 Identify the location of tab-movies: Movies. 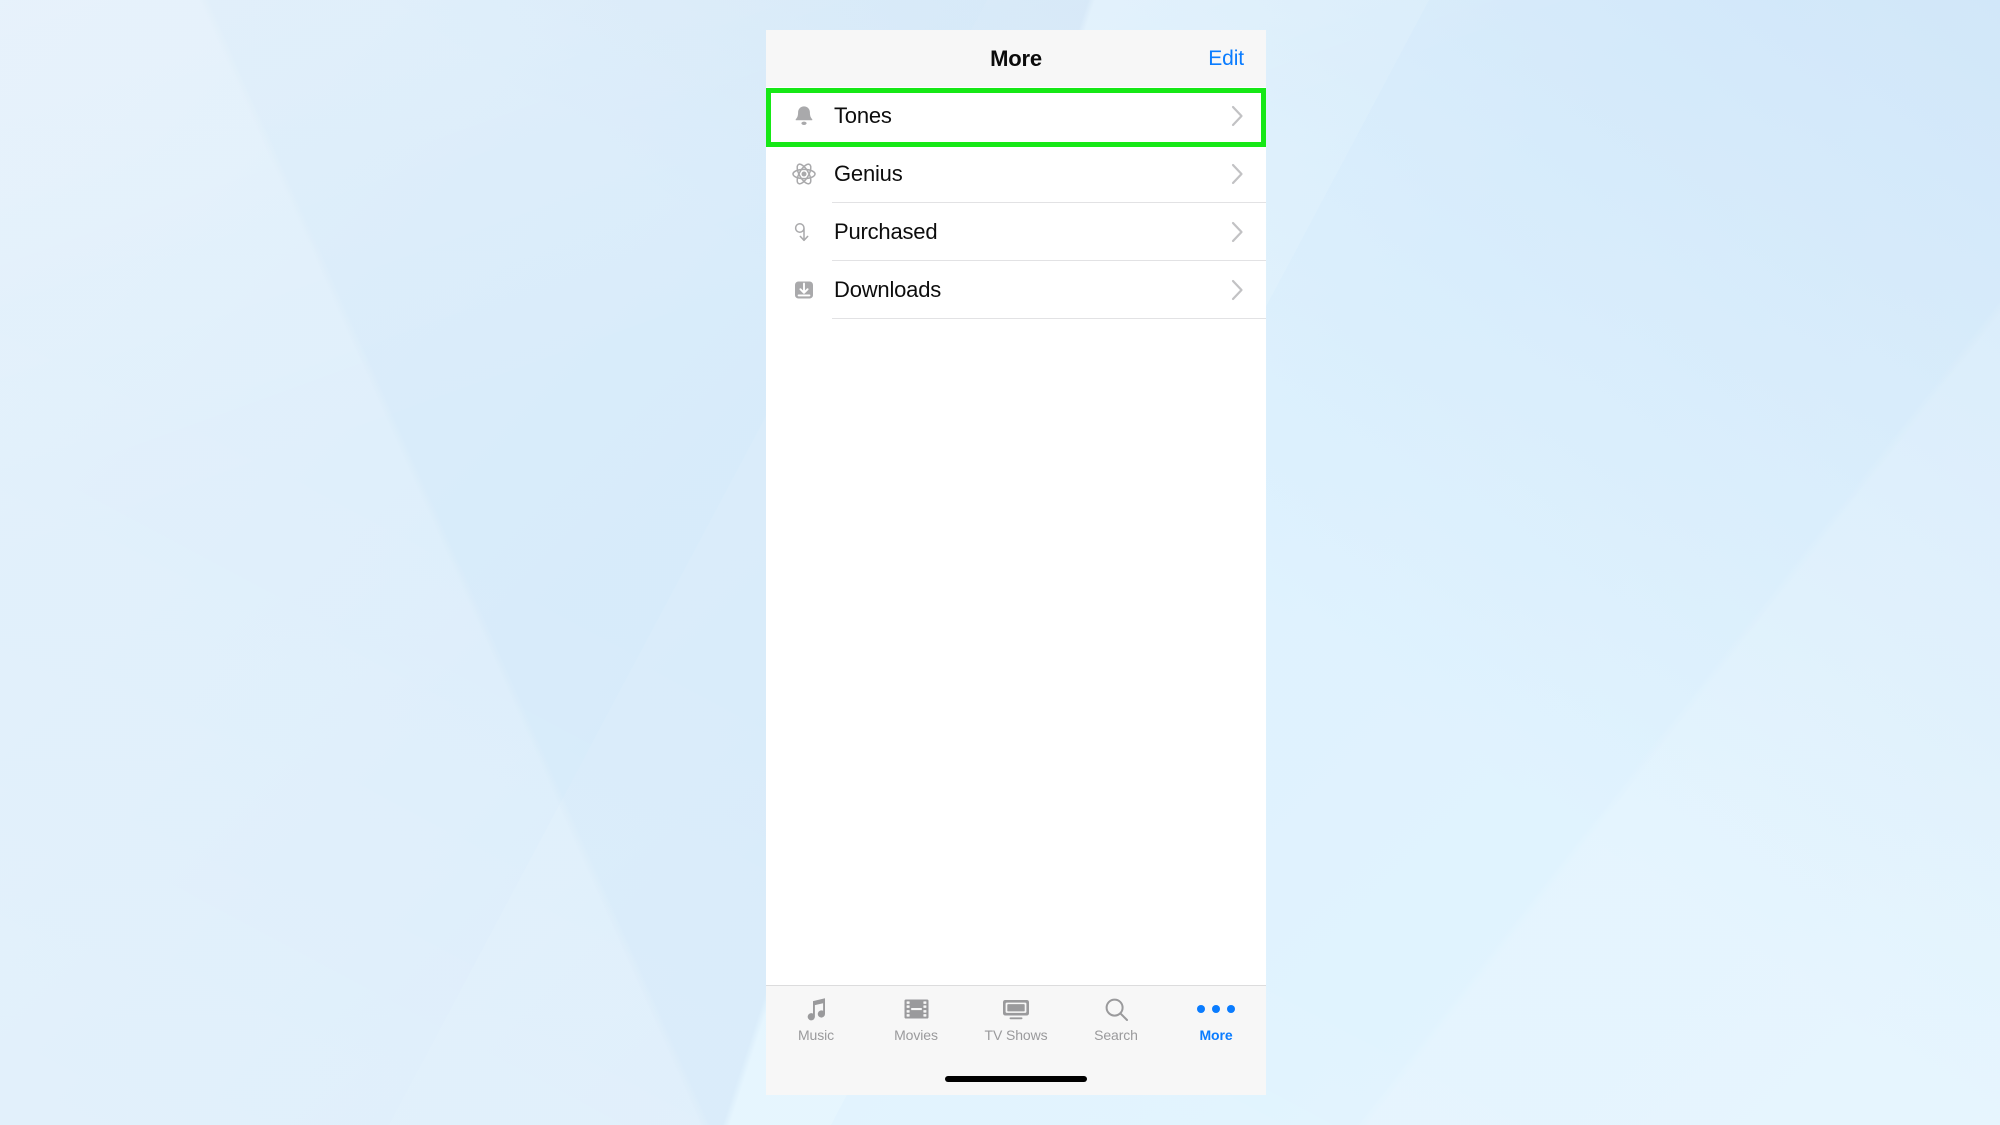
(916, 1018).